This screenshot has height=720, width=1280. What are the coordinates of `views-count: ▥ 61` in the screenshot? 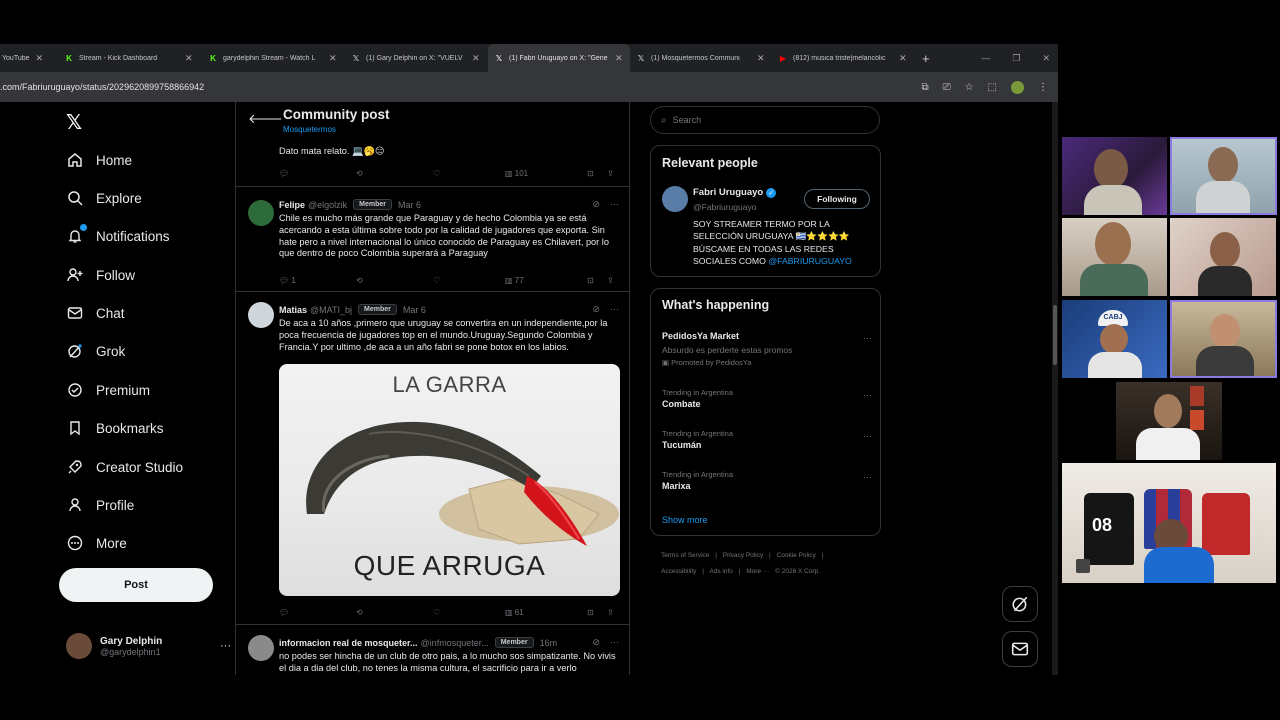 It's located at (546, 612).